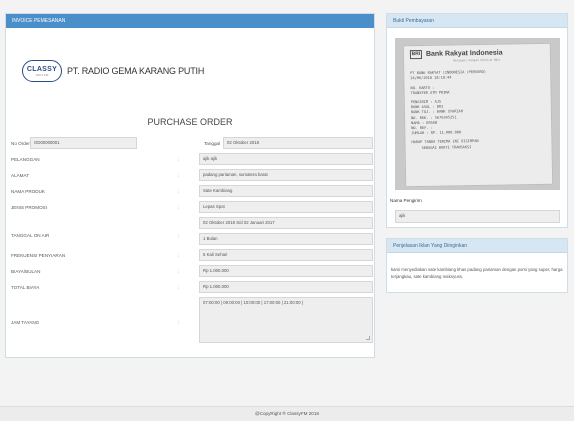  I want to click on classy-logo-badge: CLASSY 103.4 FM, so click(42, 71).